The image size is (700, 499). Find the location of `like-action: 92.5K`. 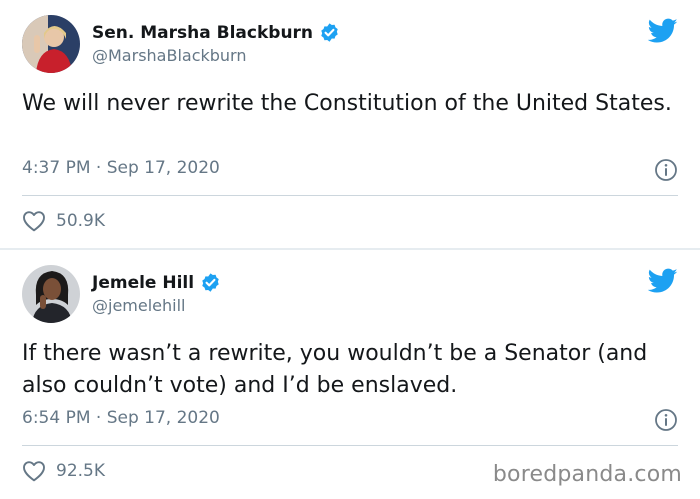

like-action: 92.5K is located at coordinates (63, 471).